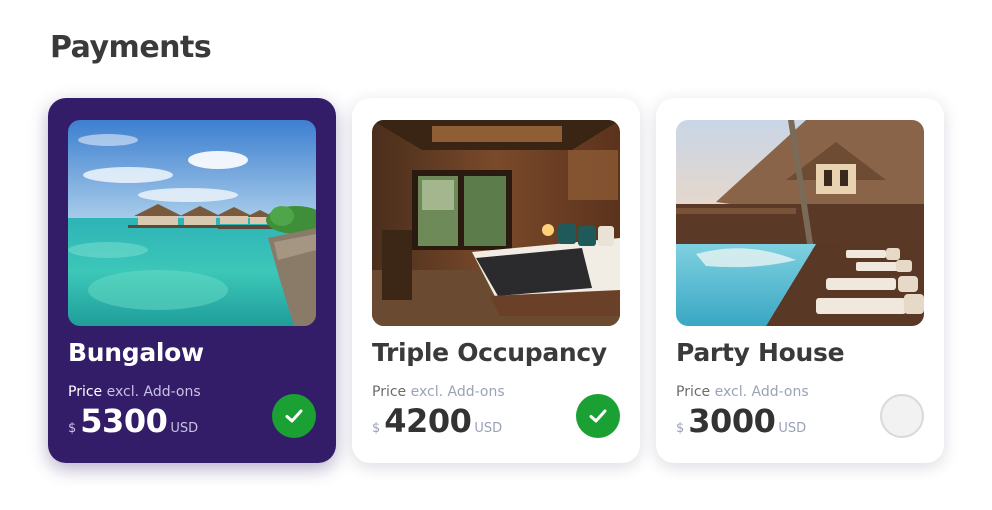  Describe the element at coordinates (902, 416) in the screenshot. I see `unselected-radio-button` at that location.